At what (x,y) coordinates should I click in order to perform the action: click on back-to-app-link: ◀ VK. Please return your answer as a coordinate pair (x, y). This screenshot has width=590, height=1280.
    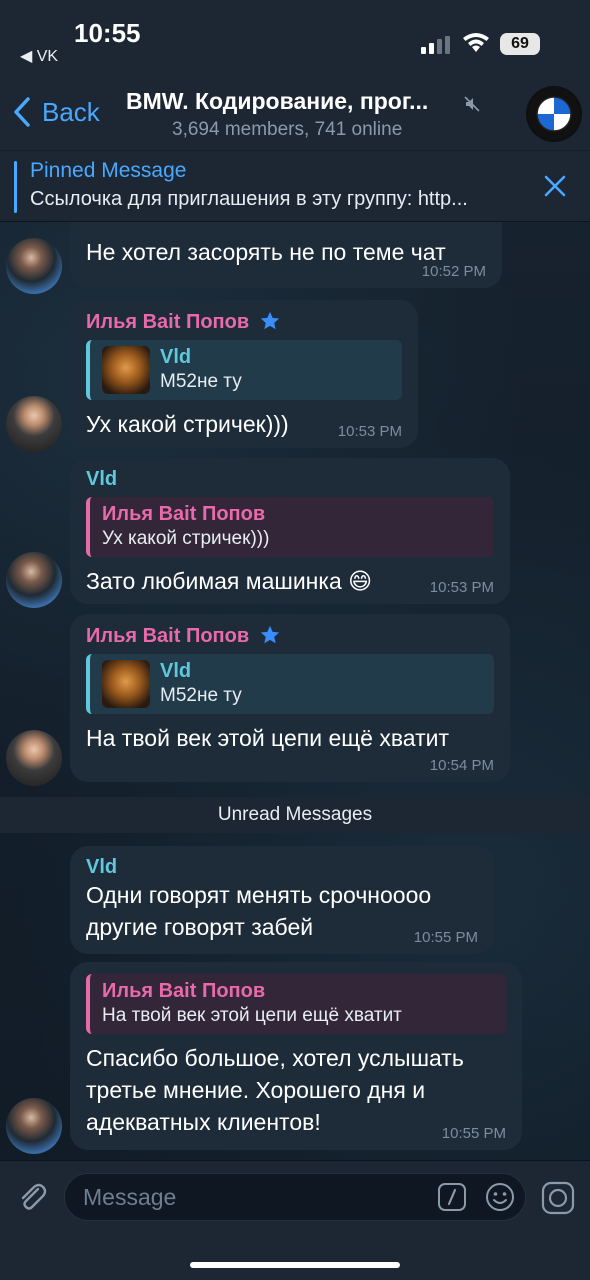
    Looking at the image, I should click on (39, 56).